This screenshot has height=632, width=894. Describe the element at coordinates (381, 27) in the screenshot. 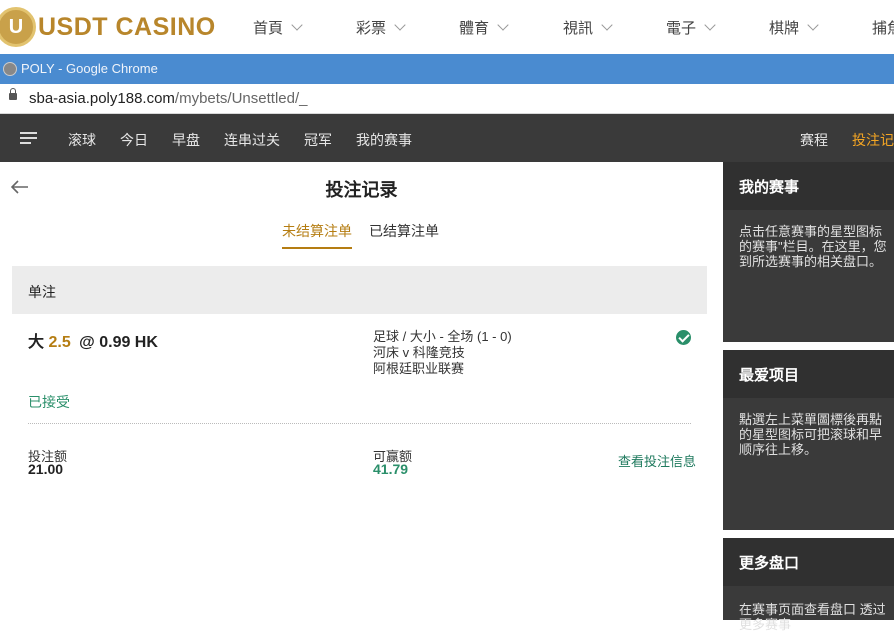

I see `nav-lottery: 彩票` at that location.